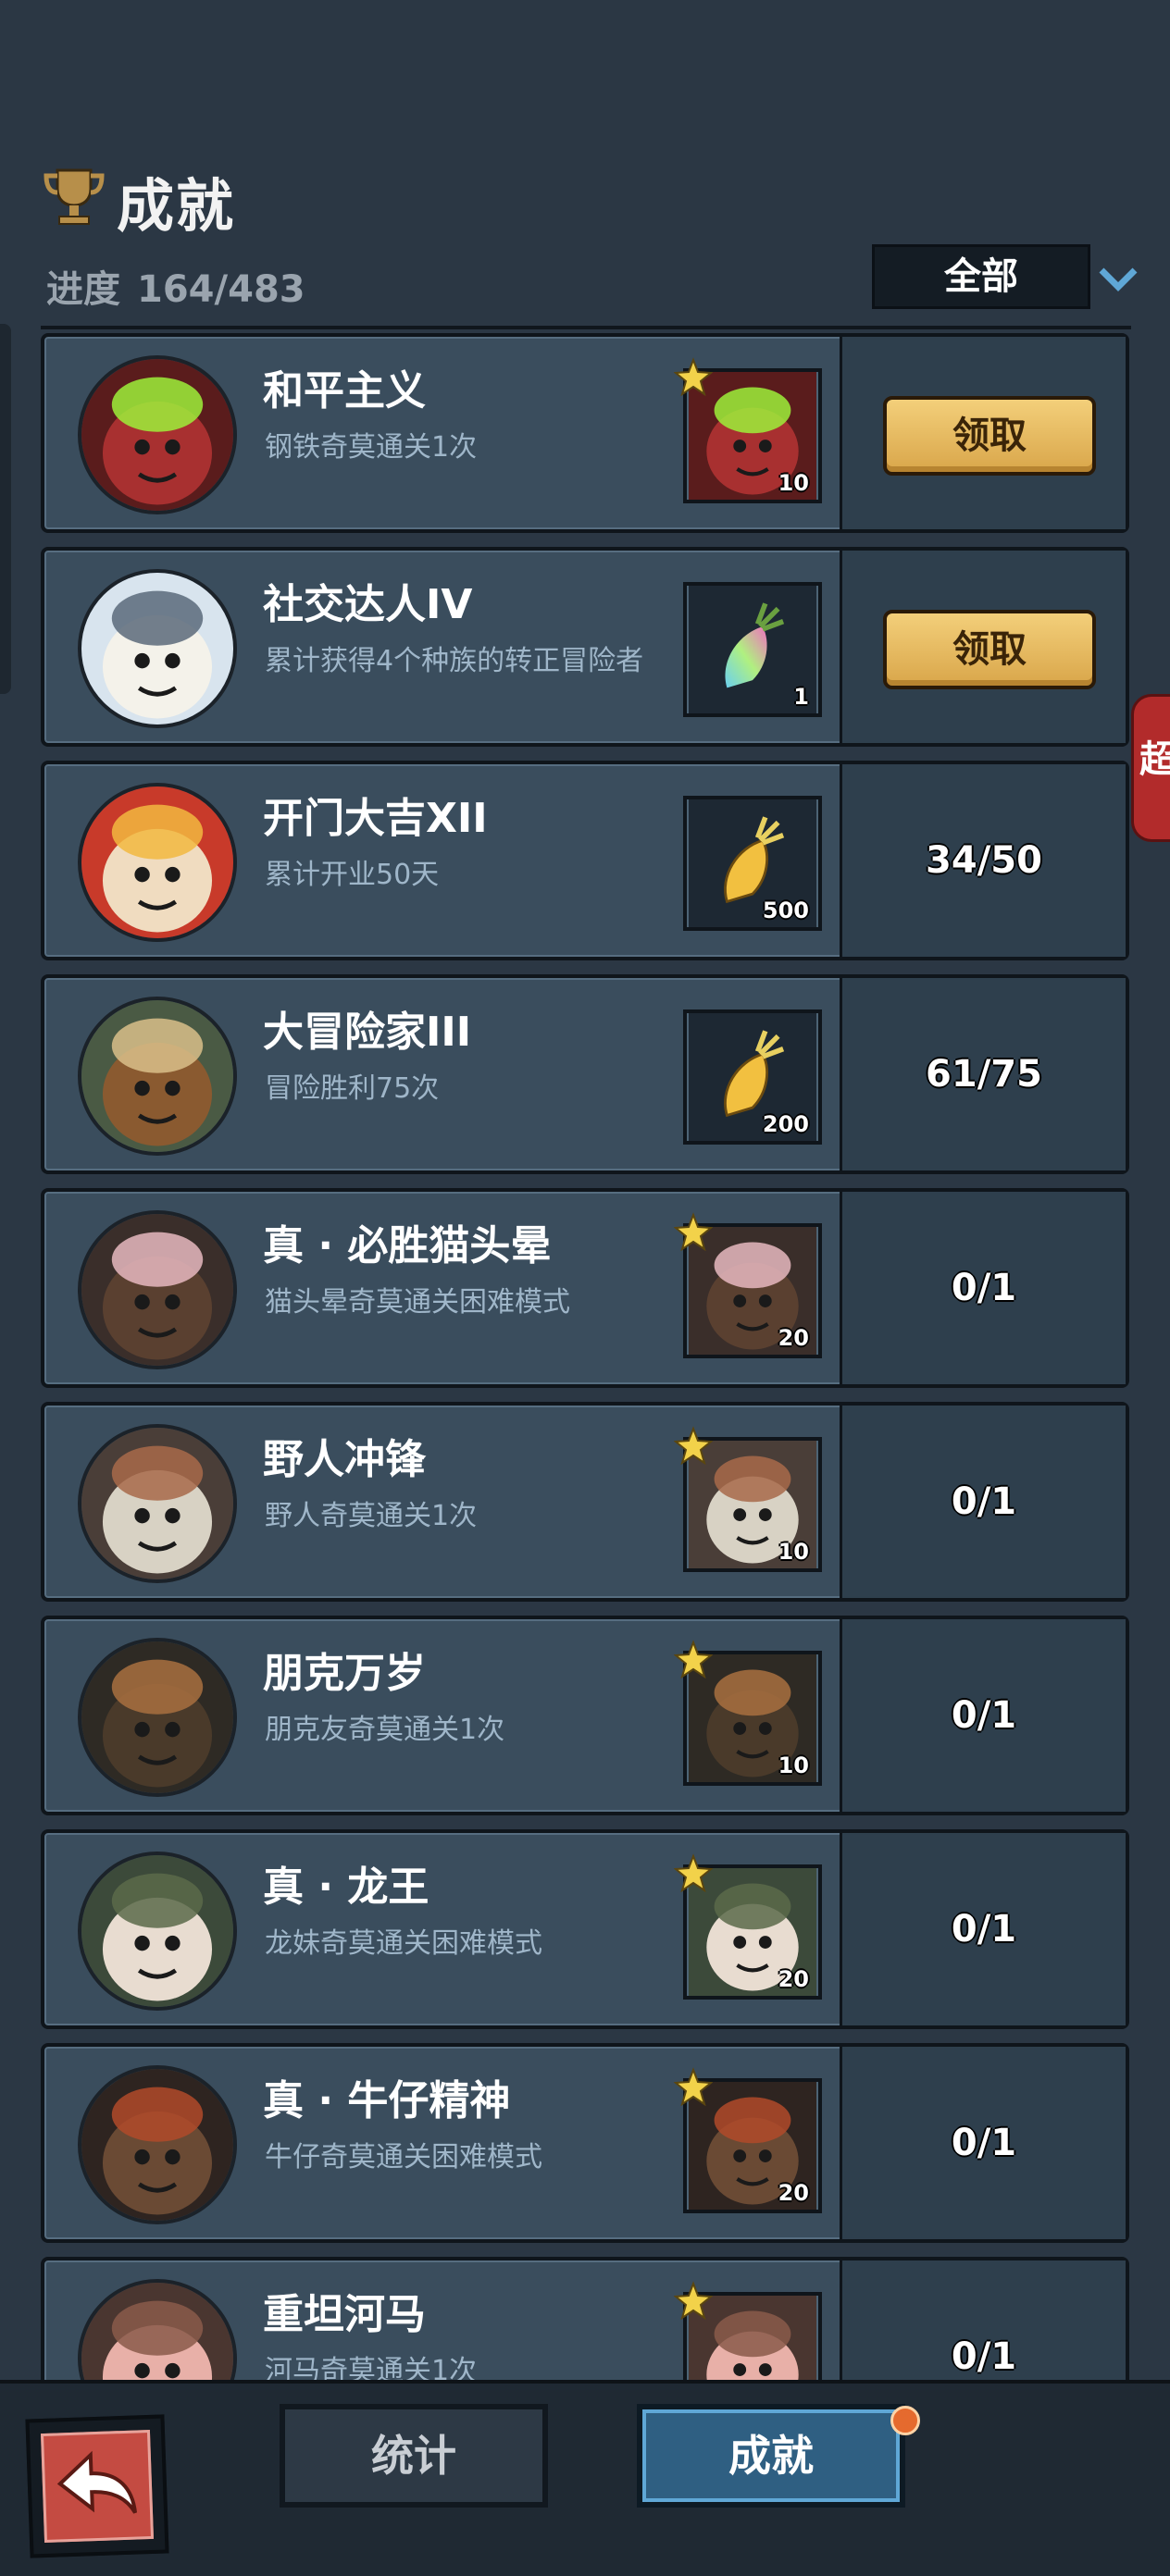 The image size is (1170, 2576). What do you see at coordinates (752, 863) in the screenshot?
I see `reward-slot: 500` at bounding box center [752, 863].